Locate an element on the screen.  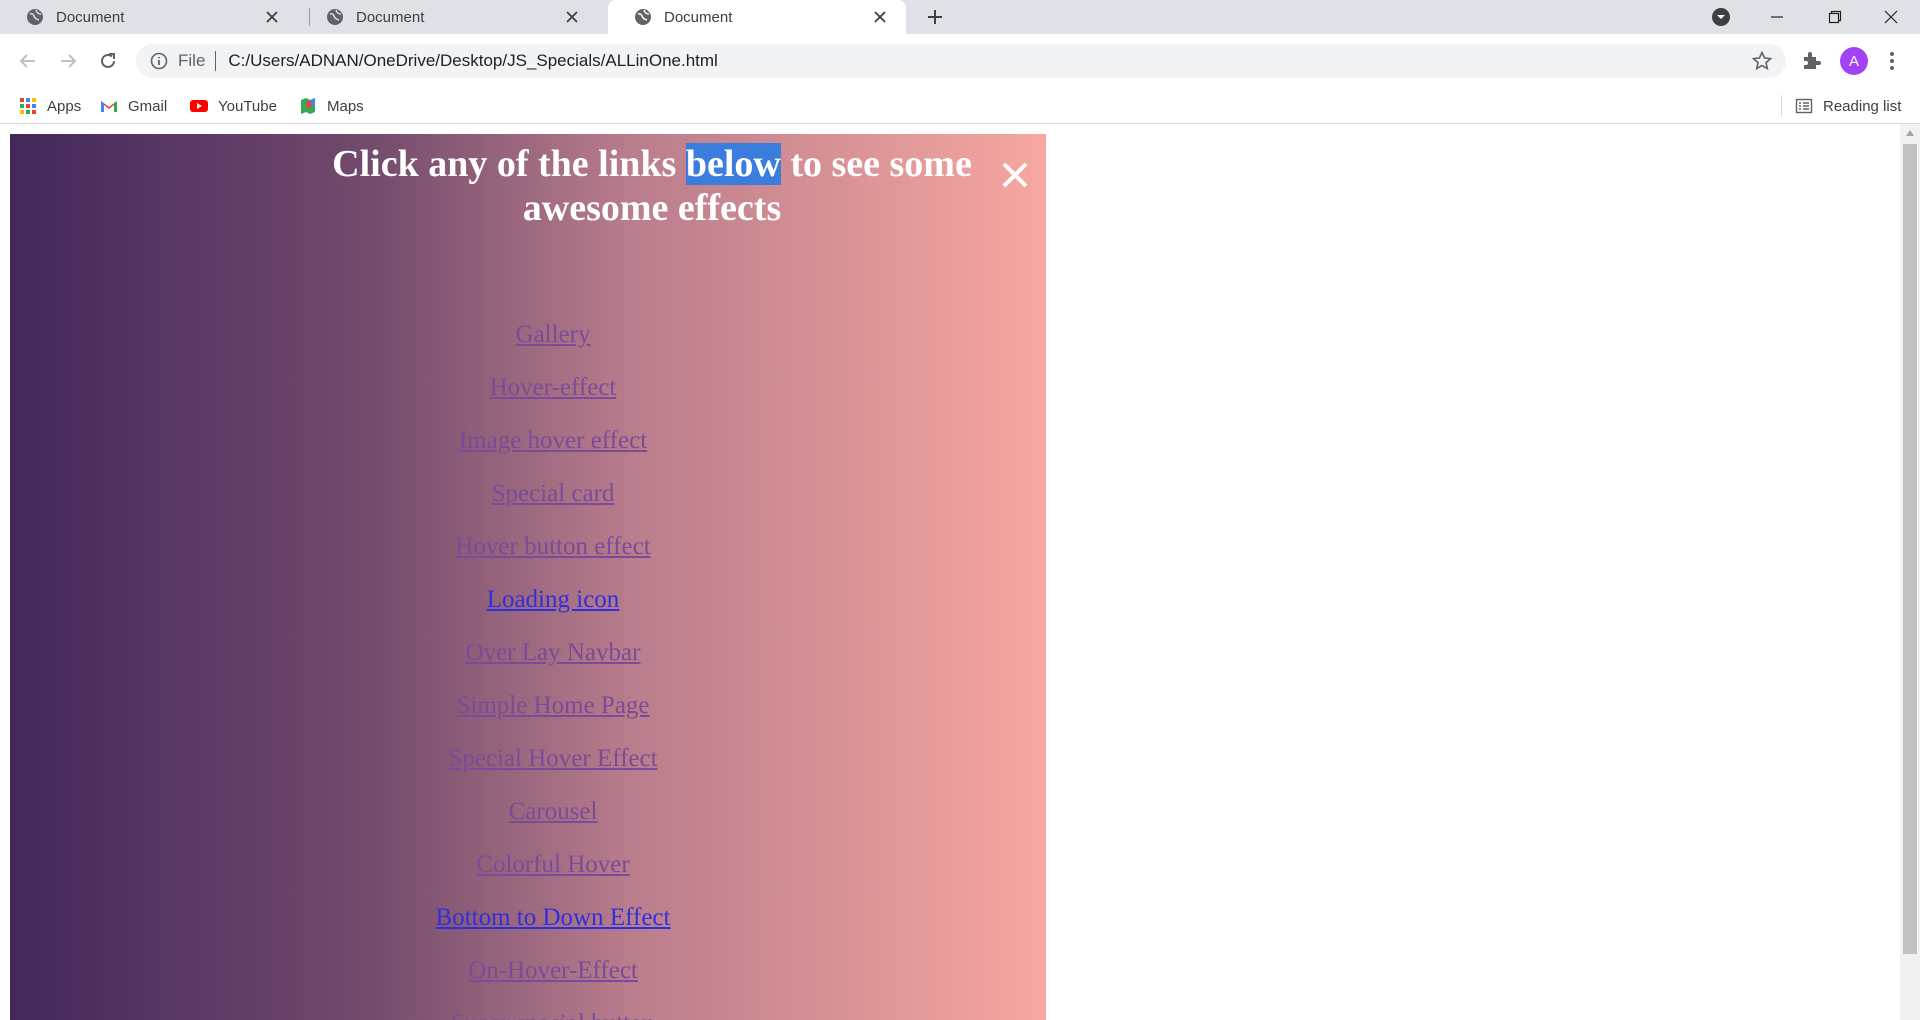
reading-list-button: Reading list is located at coordinates (1848, 106).